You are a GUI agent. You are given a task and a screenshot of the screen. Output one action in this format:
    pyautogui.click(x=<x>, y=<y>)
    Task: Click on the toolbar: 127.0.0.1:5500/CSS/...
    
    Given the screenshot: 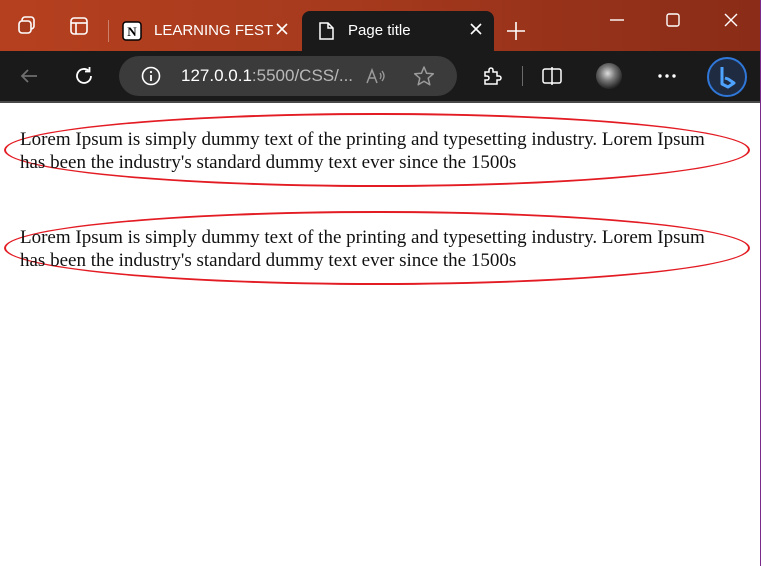 What is the action you would take?
    pyautogui.click(x=380, y=76)
    